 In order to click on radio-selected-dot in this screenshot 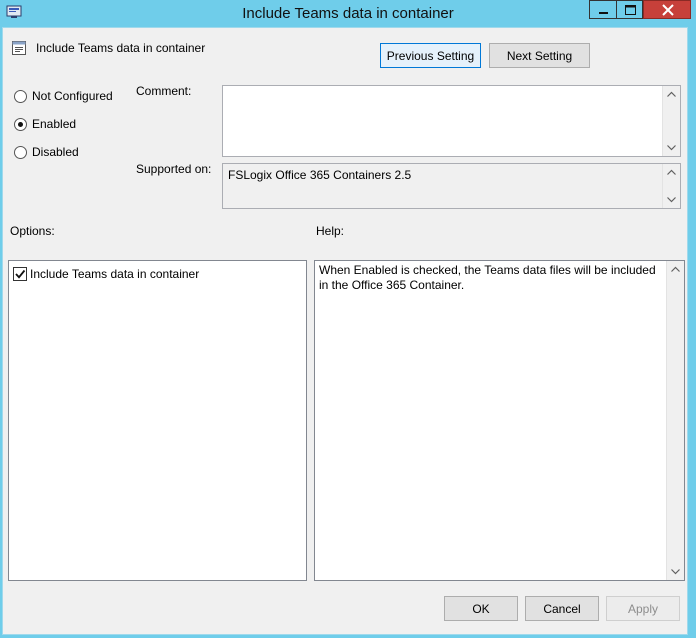, I will do `click(20, 124)`.